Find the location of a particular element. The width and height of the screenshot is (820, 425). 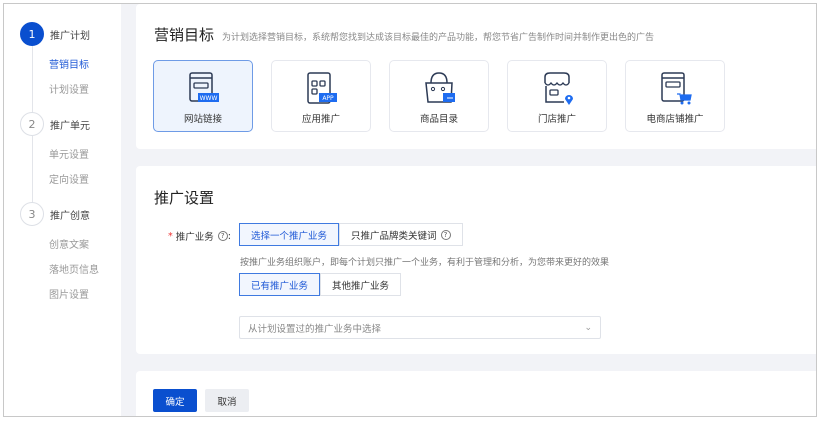

app-icon: APP is located at coordinates (322, 88).